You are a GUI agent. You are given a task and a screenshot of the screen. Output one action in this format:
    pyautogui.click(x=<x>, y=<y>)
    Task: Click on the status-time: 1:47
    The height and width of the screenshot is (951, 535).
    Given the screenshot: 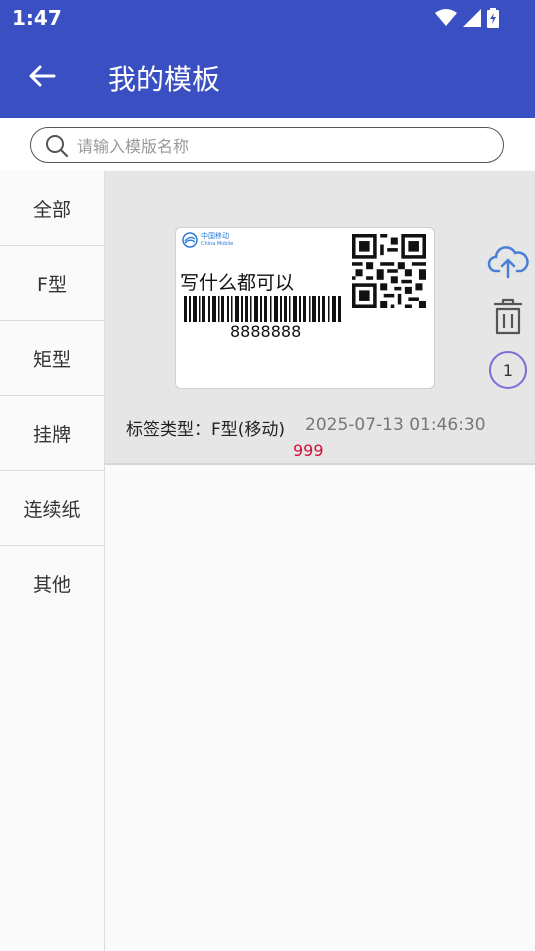 What is the action you would take?
    pyautogui.click(x=37, y=18)
    